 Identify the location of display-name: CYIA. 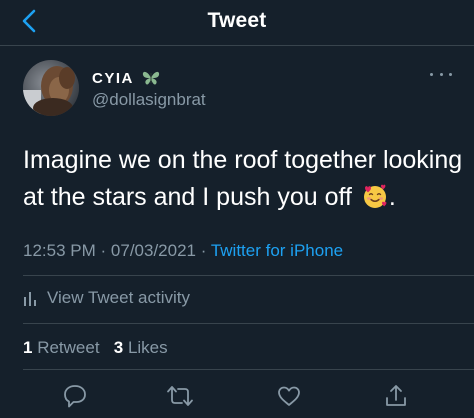
(113, 78).